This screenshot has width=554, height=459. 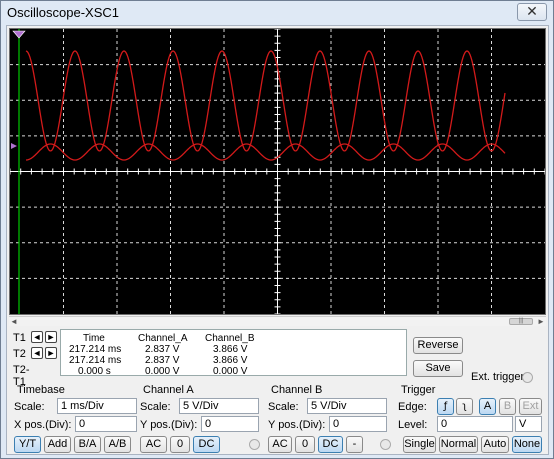 What do you see at coordinates (521, 321) in the screenshot?
I see `scroll-thumb: |||` at bounding box center [521, 321].